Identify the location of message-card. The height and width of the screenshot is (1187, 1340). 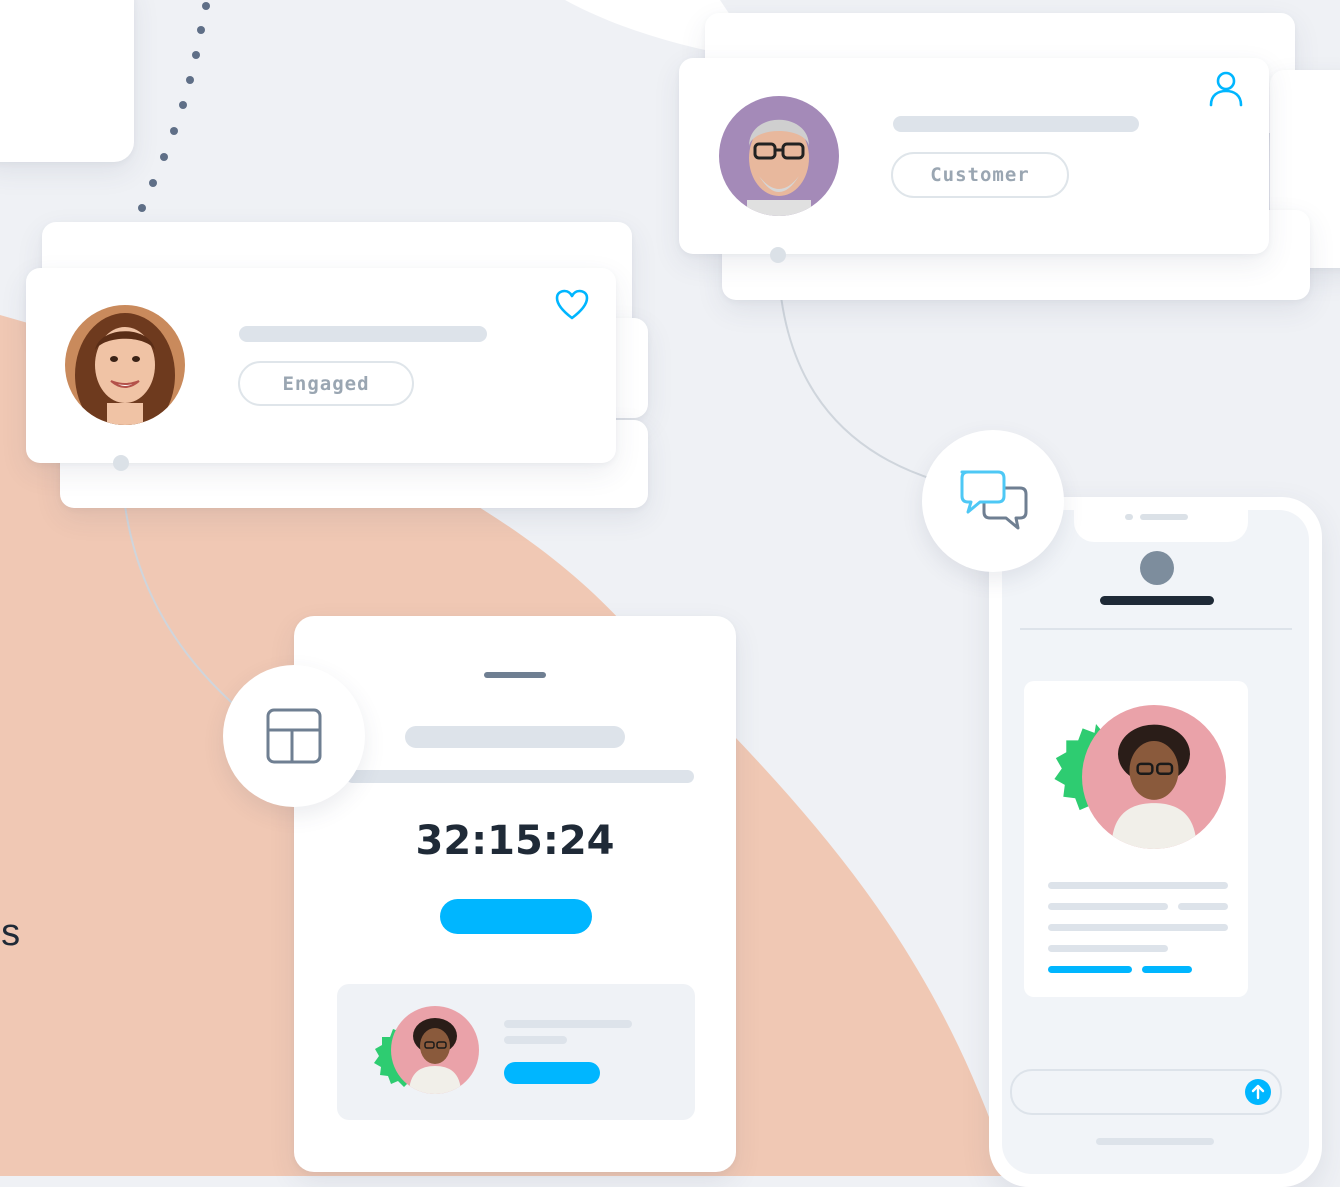
(1136, 839).